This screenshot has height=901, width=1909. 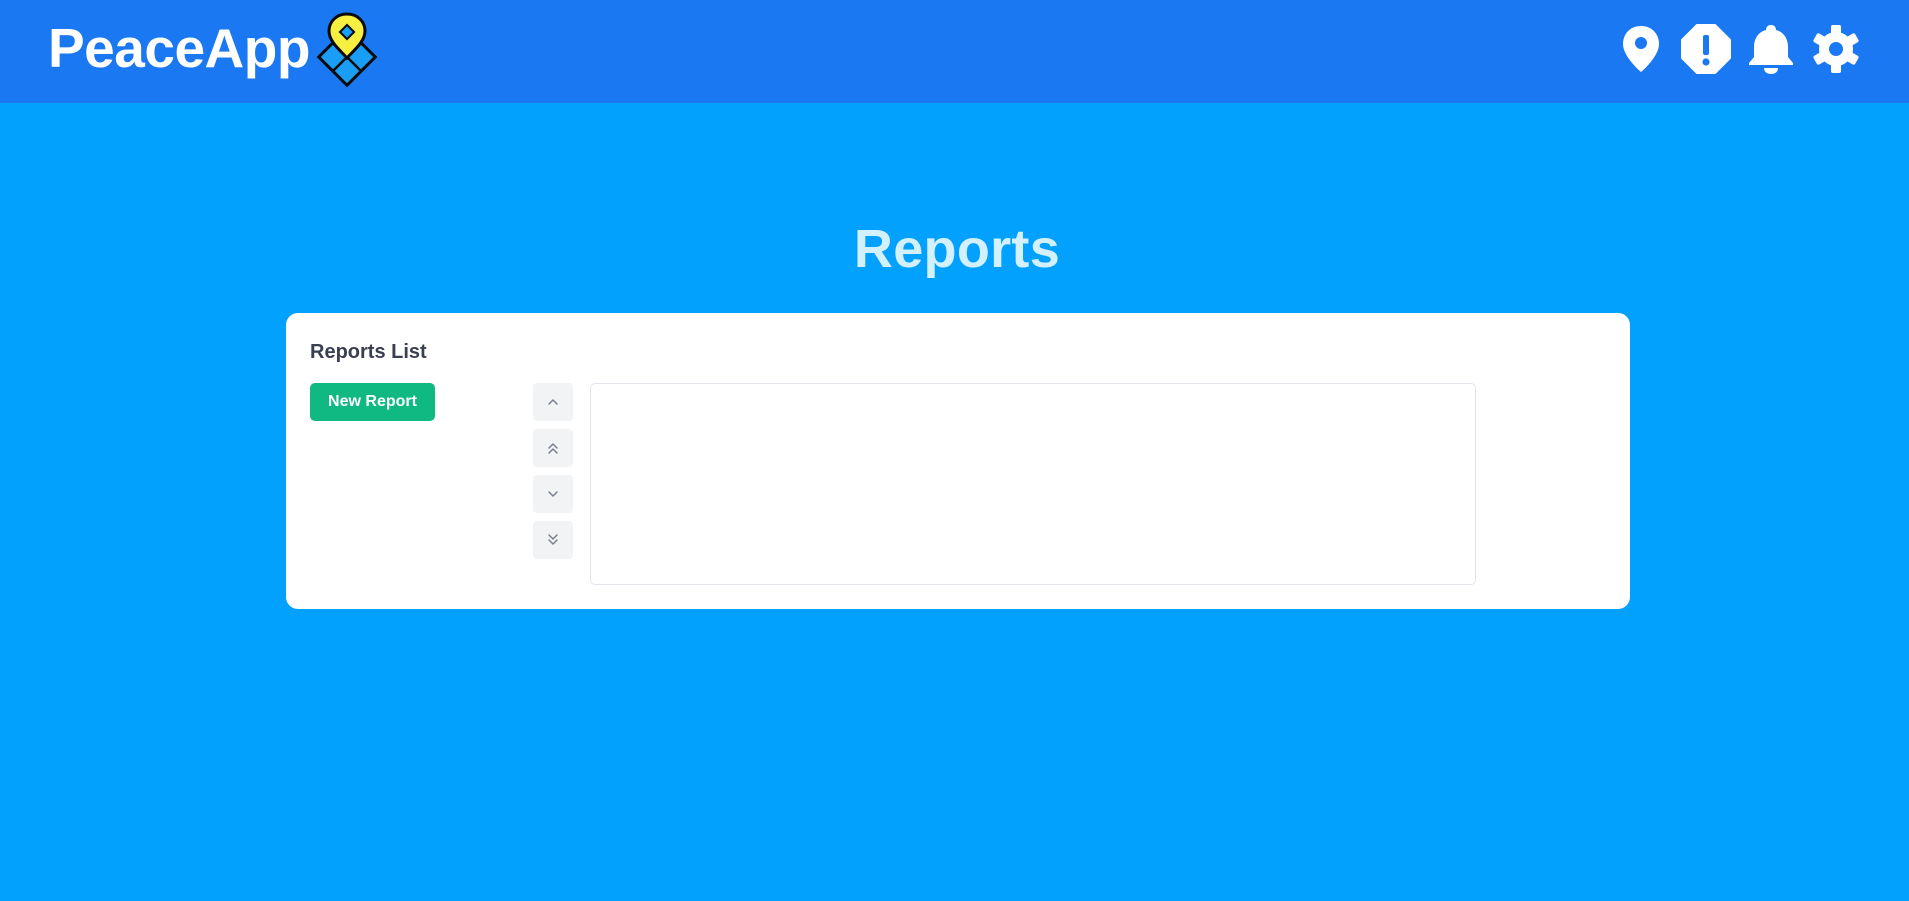 I want to click on location-pin-icon, so click(x=1641, y=49).